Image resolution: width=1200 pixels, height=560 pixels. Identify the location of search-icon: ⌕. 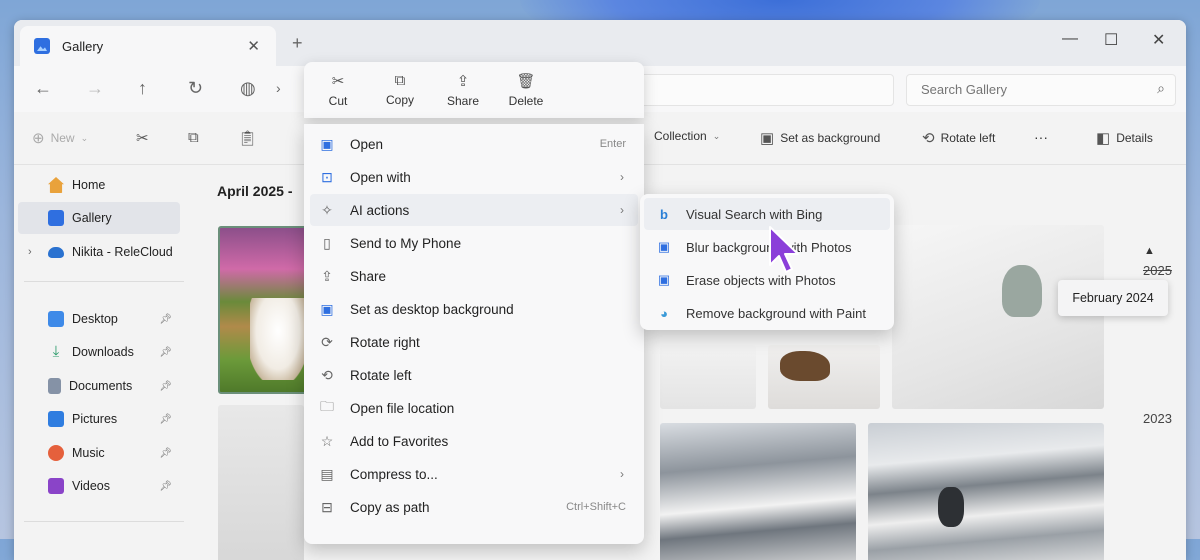
(1161, 88).